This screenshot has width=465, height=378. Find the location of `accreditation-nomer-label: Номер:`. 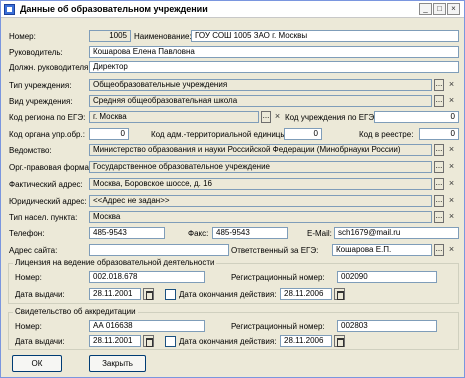

accreditation-nomer-label: Номер: is located at coordinates (28, 326).